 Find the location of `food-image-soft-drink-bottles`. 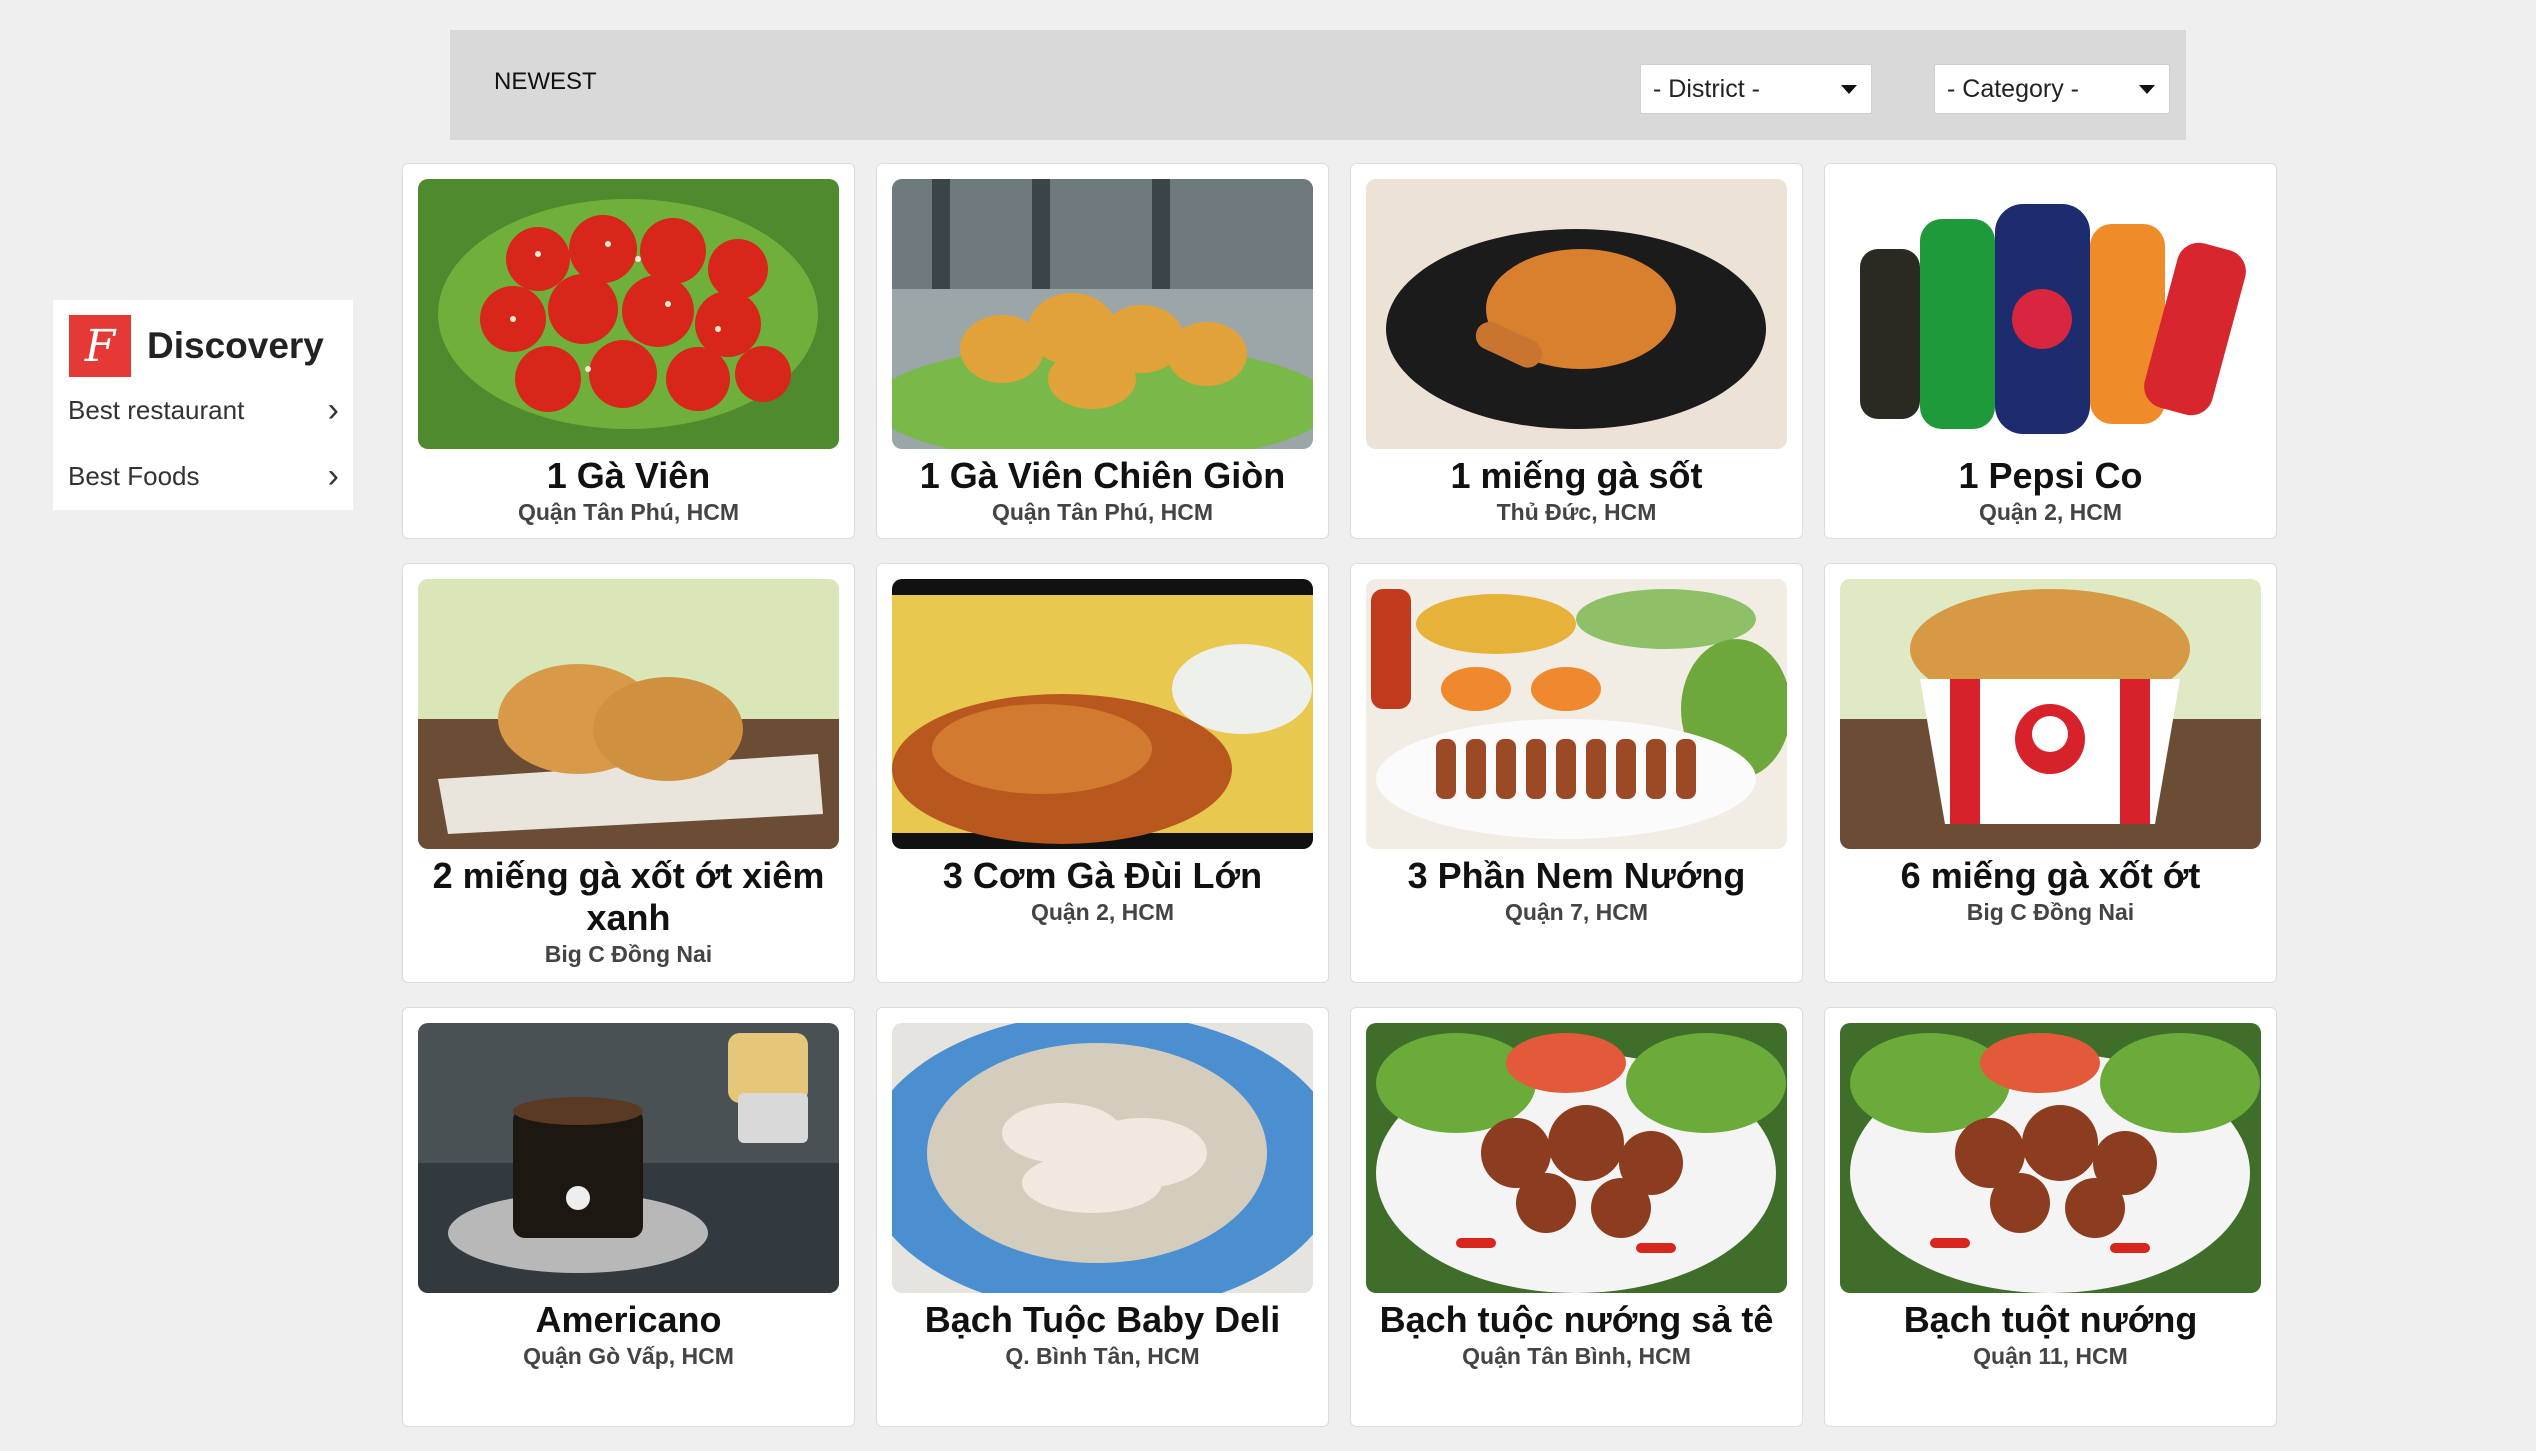

food-image-soft-drink-bottles is located at coordinates (2050, 314).